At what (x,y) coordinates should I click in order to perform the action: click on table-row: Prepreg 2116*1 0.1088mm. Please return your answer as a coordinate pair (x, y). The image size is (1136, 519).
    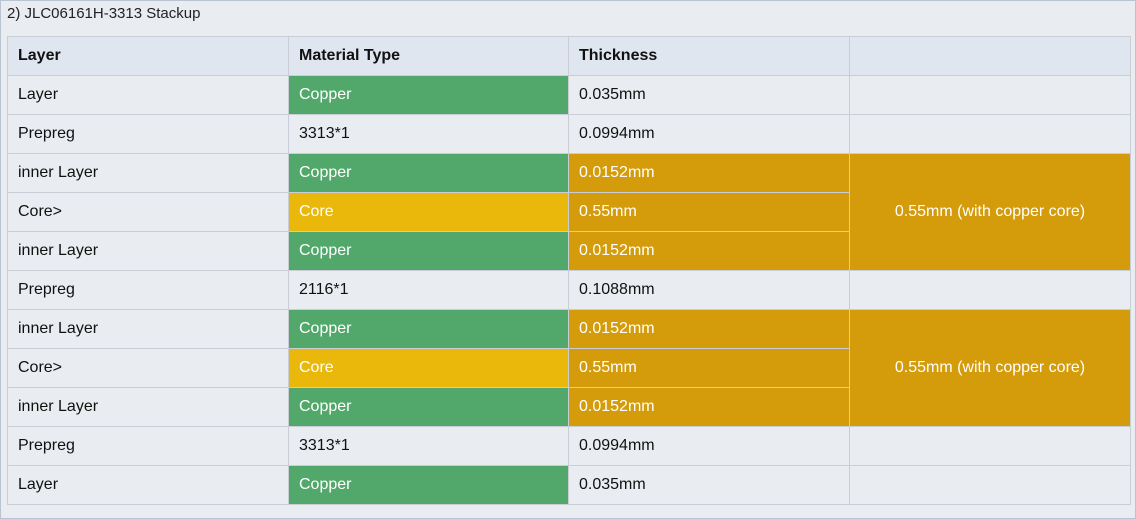
    Looking at the image, I should click on (569, 290).